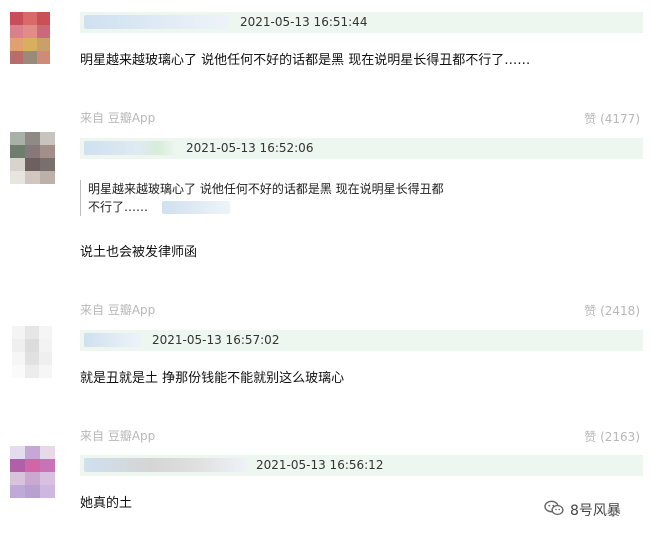  Describe the element at coordinates (250, 148) in the screenshot. I see `comment-timestamp: 2021-05-13 16:52:06` at that location.